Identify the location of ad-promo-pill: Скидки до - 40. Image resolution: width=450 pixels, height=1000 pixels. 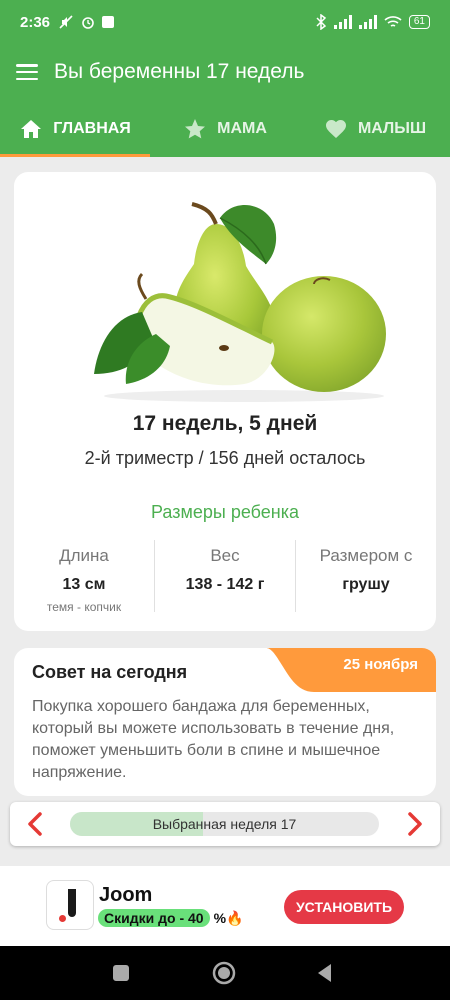
(154, 918).